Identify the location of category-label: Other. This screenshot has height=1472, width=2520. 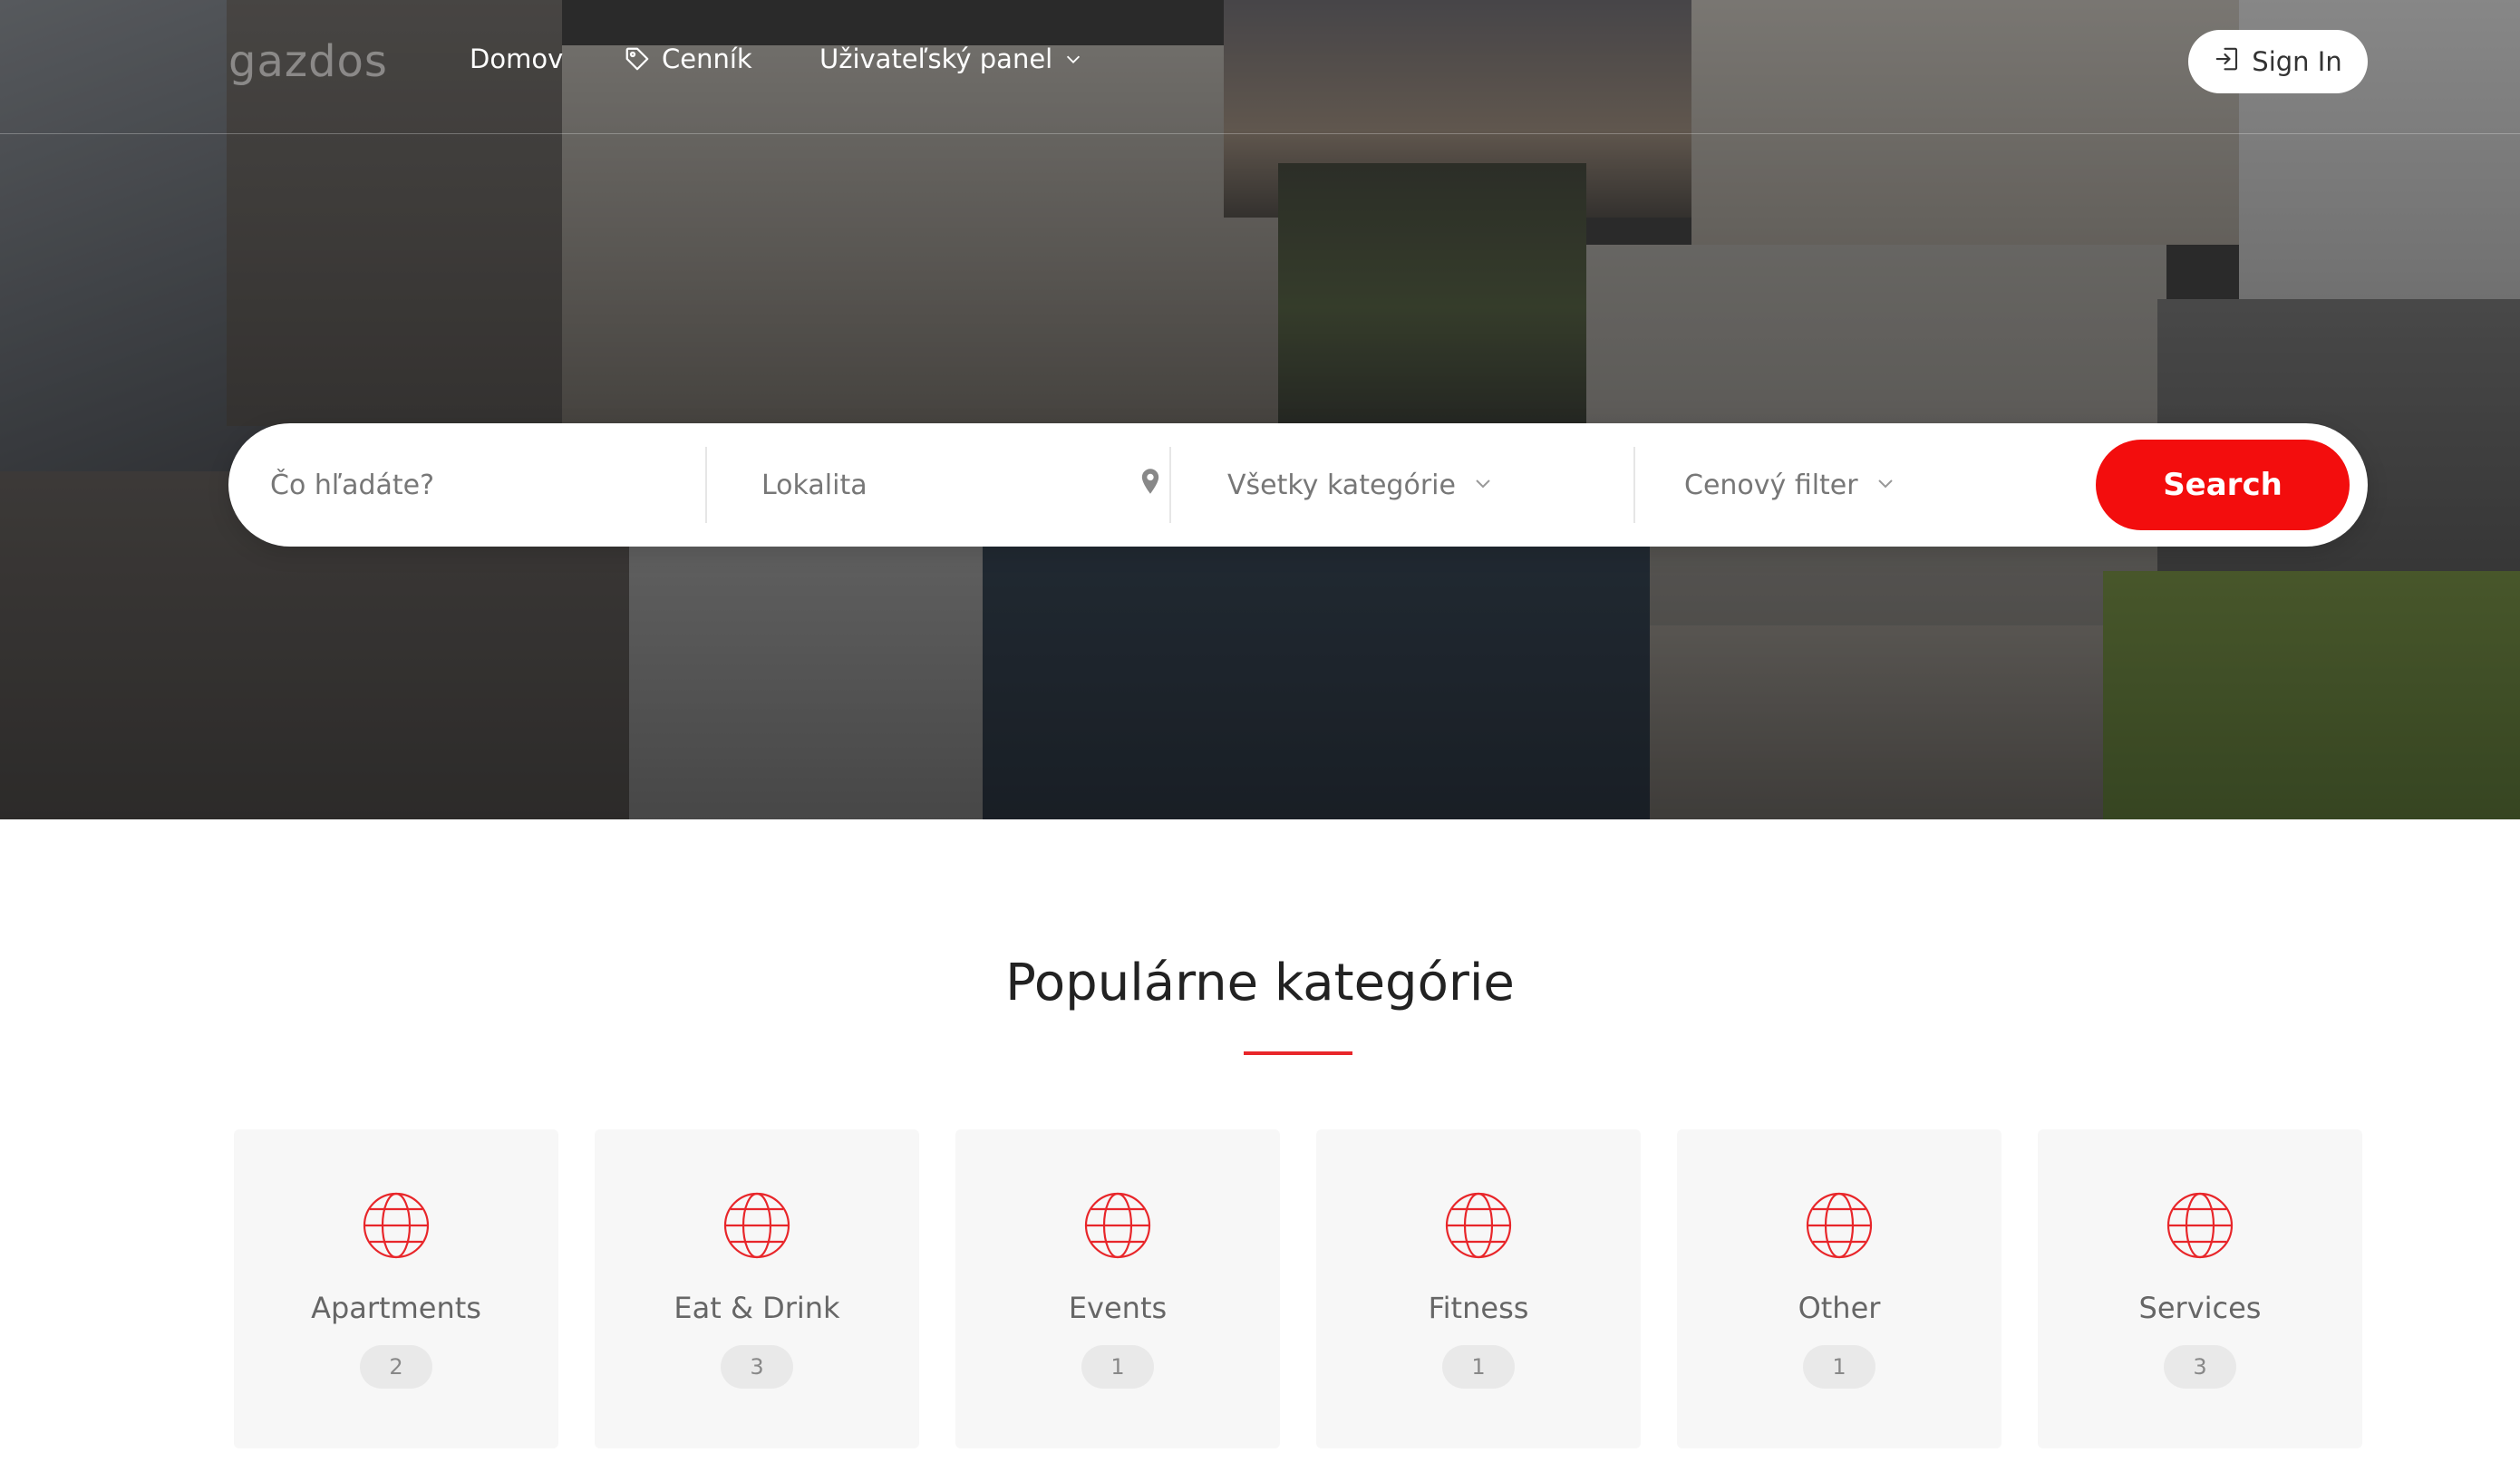
(1840, 1308).